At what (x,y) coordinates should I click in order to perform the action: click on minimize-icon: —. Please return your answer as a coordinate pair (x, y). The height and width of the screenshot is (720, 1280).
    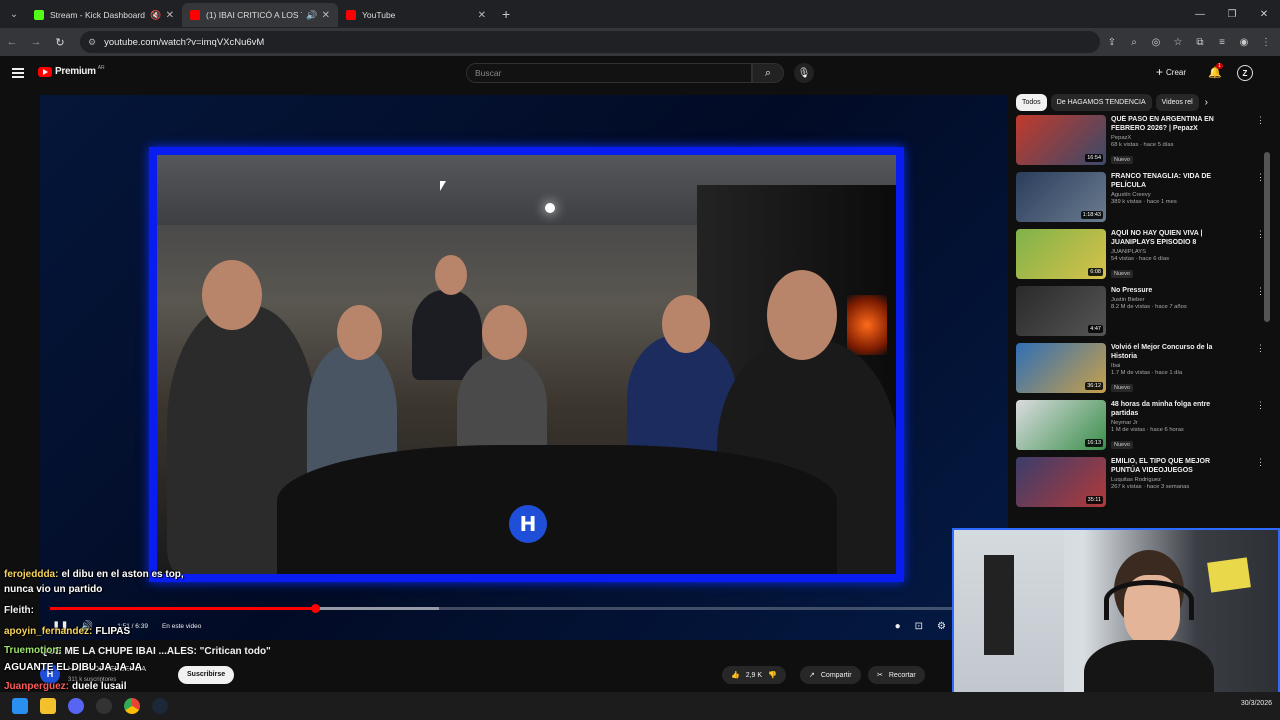
    Looking at the image, I should click on (1200, 14).